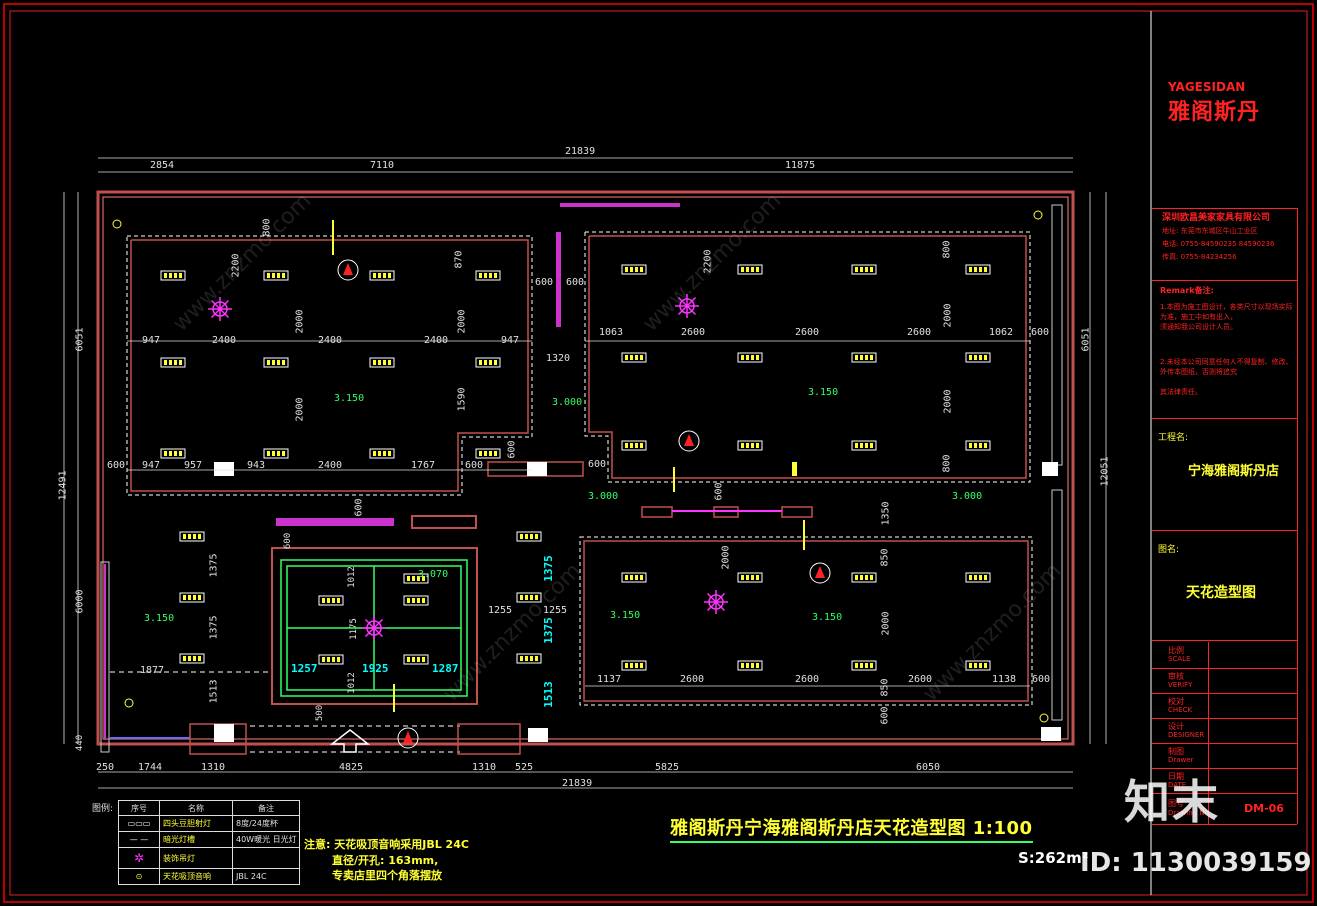  I want to click on room-2-ceiling, so click(807, 357).